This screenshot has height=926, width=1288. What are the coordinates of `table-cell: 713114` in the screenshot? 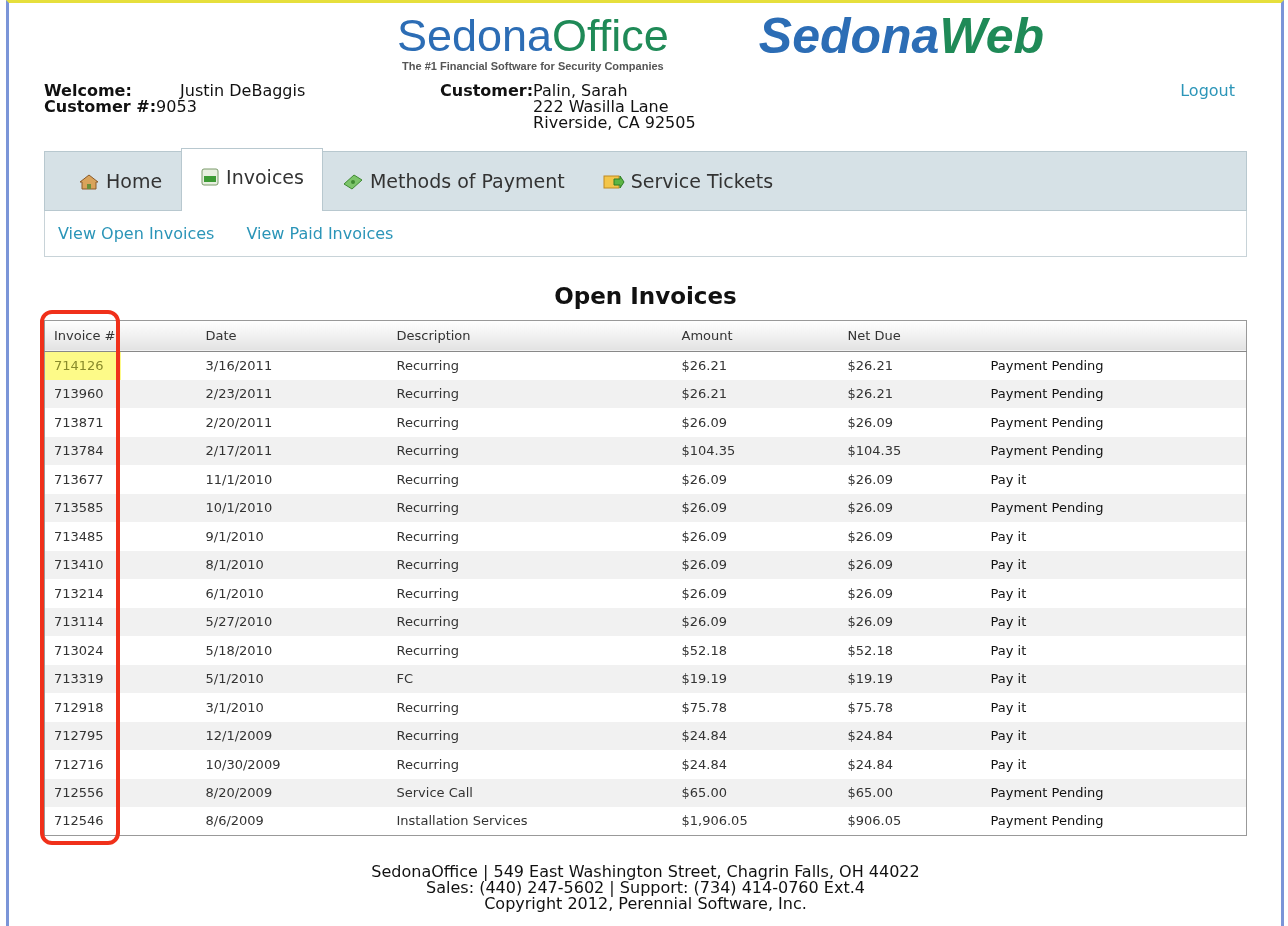 It's located at (120, 621).